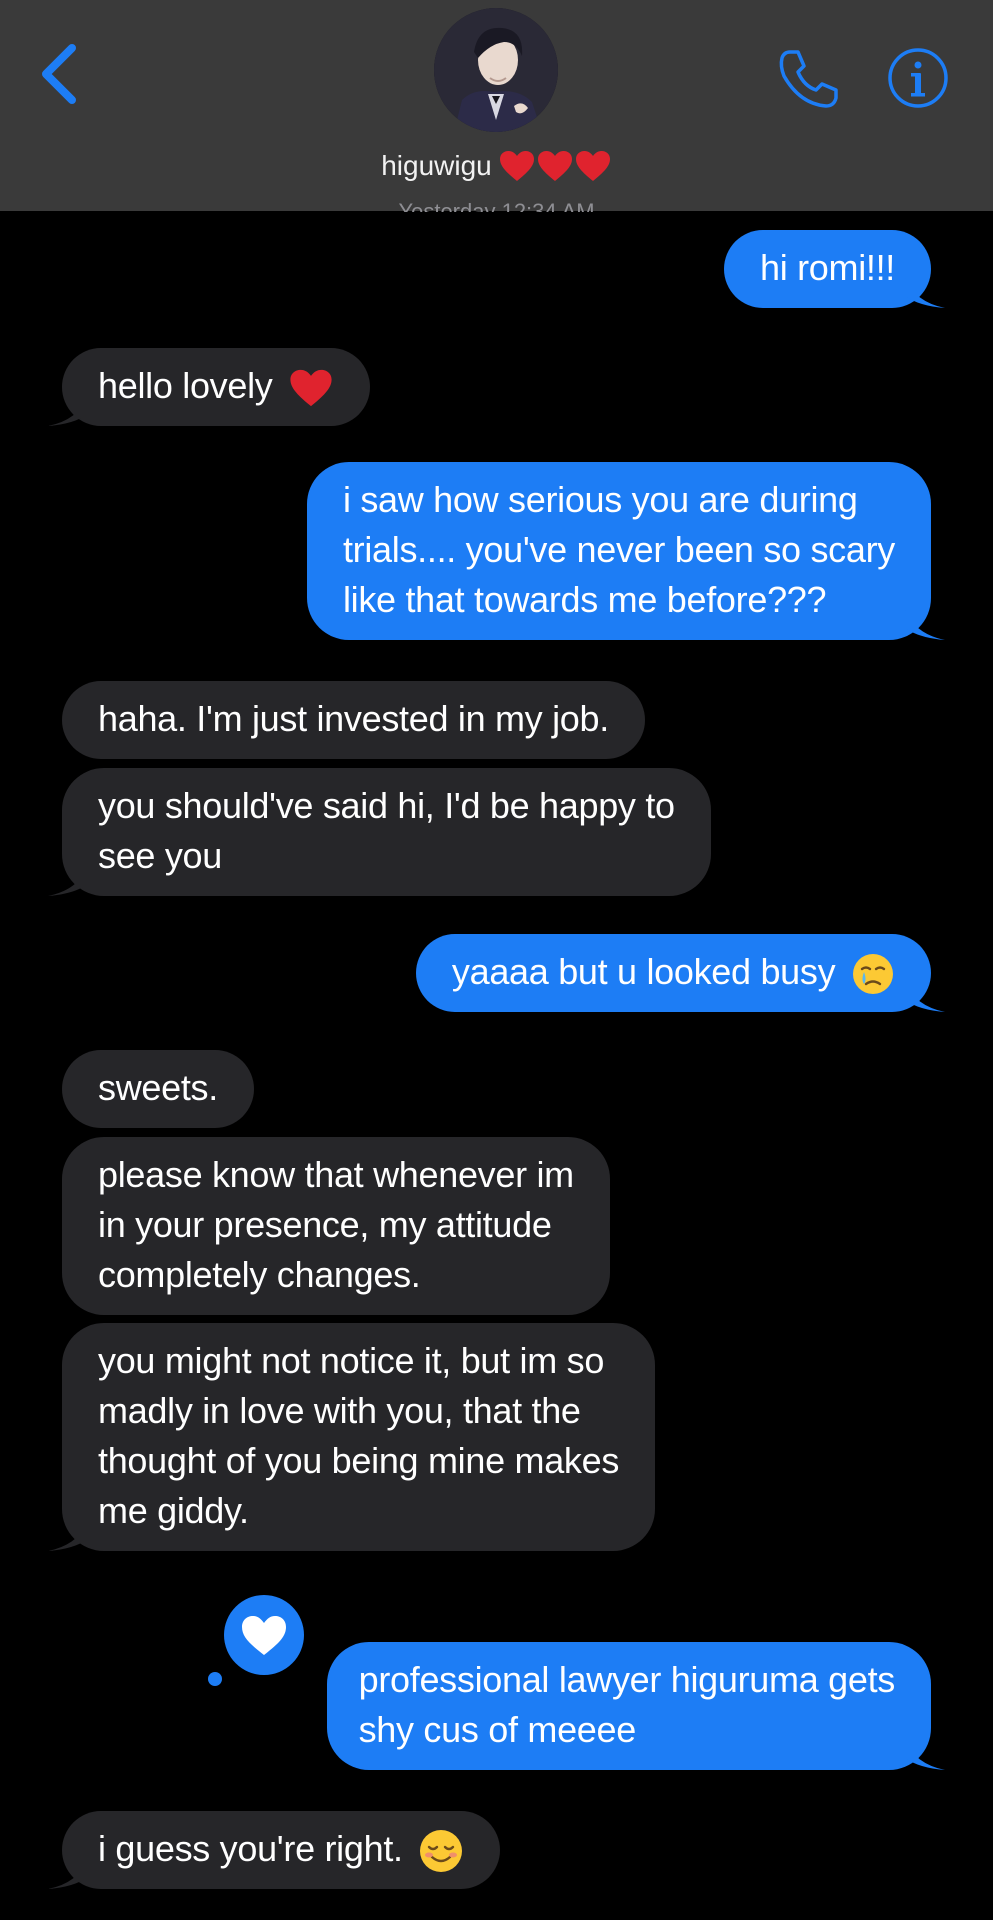 The width and height of the screenshot is (993, 1920). What do you see at coordinates (643, 971) in the screenshot?
I see `message-text: yaaaa but u looked busy` at bounding box center [643, 971].